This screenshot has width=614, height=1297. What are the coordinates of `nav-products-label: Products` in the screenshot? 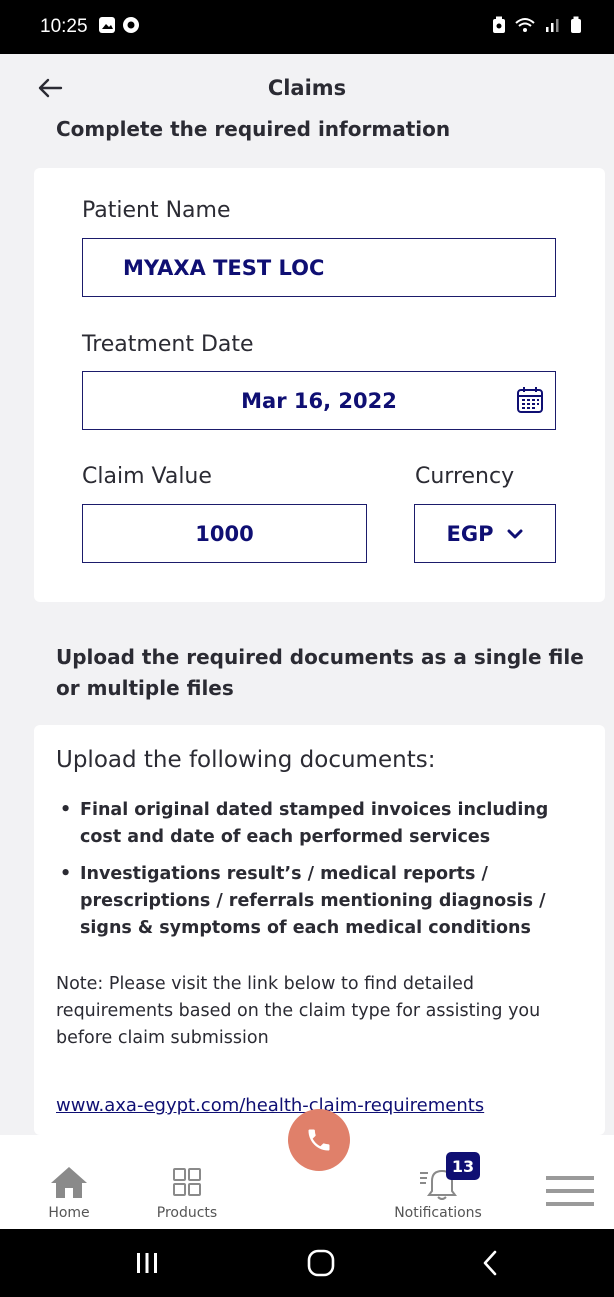 It's located at (187, 1213).